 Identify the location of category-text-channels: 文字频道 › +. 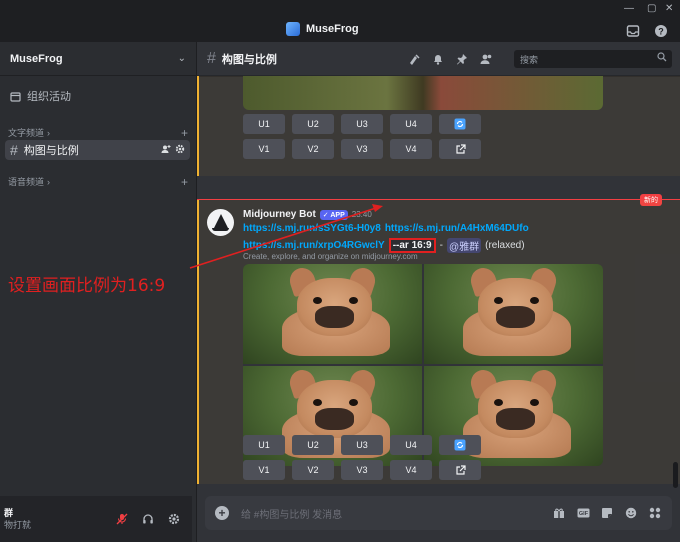
(98, 133).